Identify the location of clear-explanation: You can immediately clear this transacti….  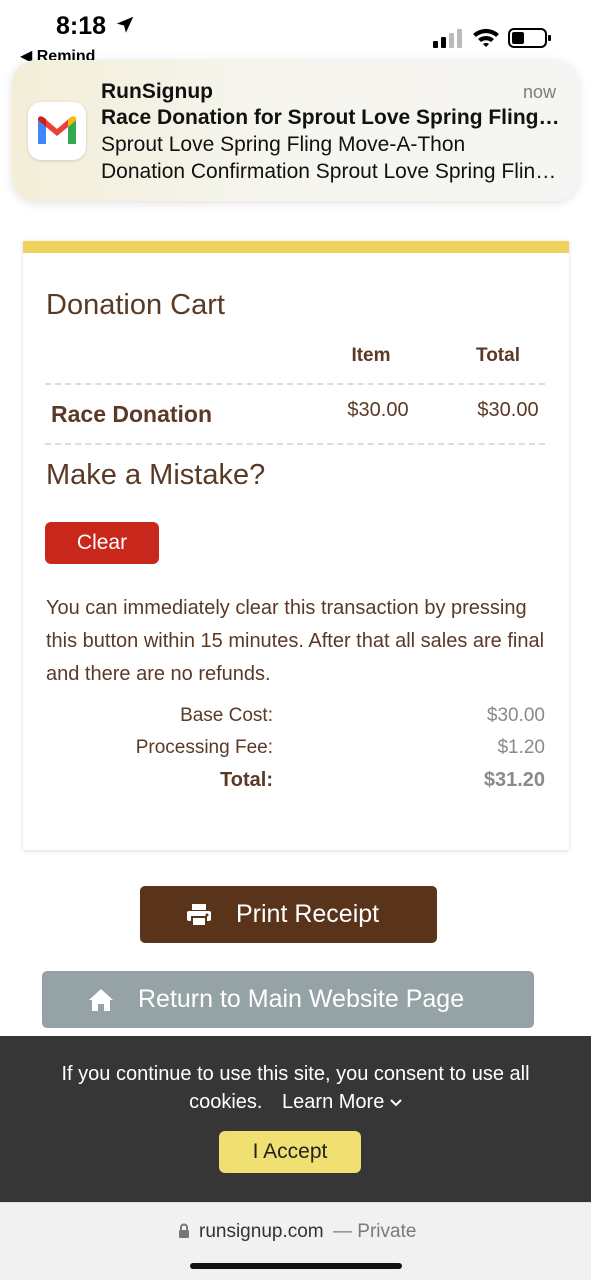
(295, 641).